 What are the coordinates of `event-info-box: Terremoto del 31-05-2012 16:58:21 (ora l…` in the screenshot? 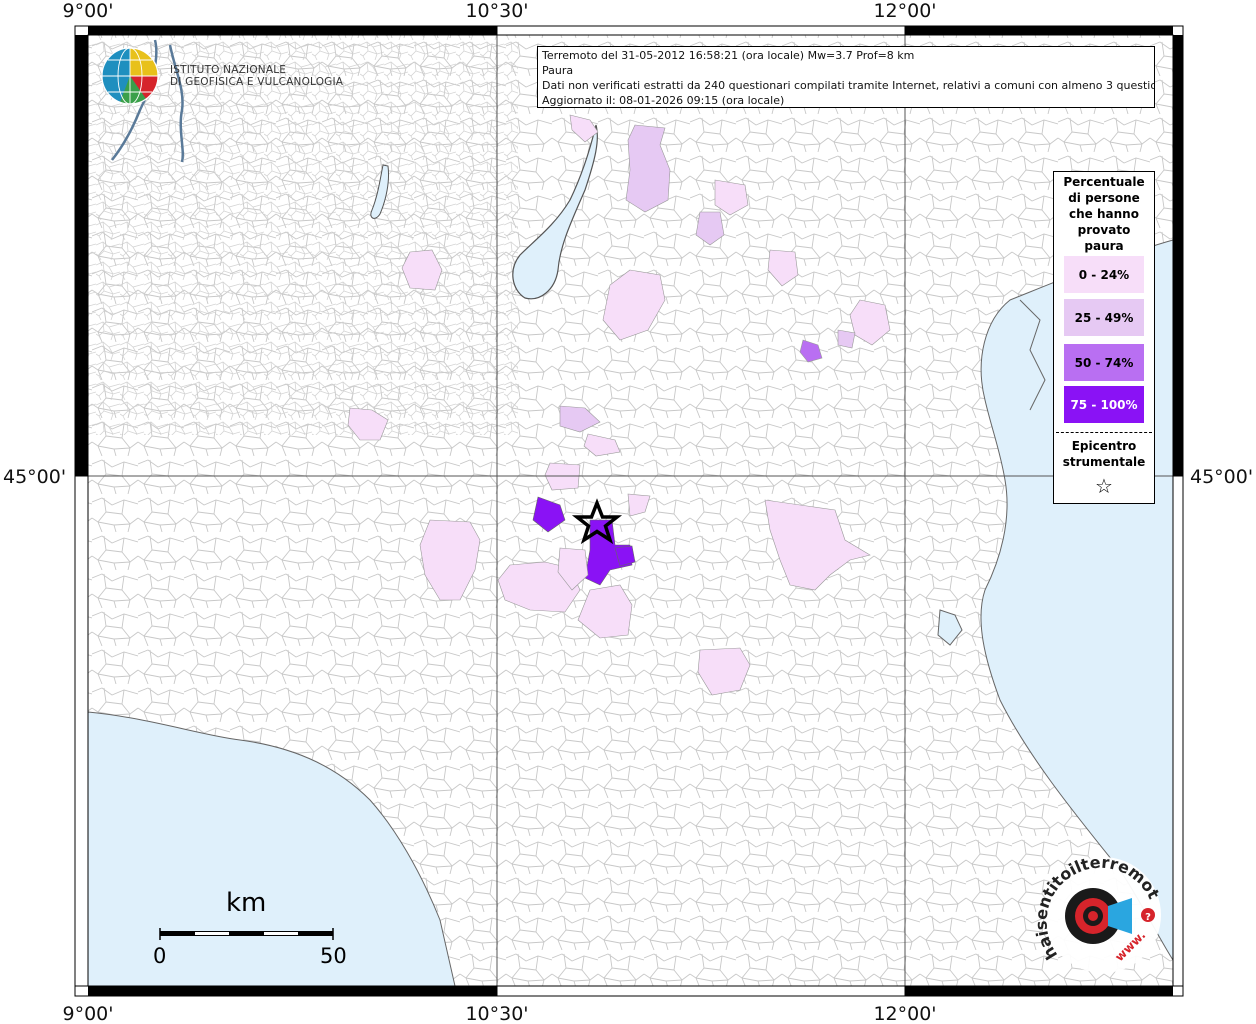 It's located at (846, 77).